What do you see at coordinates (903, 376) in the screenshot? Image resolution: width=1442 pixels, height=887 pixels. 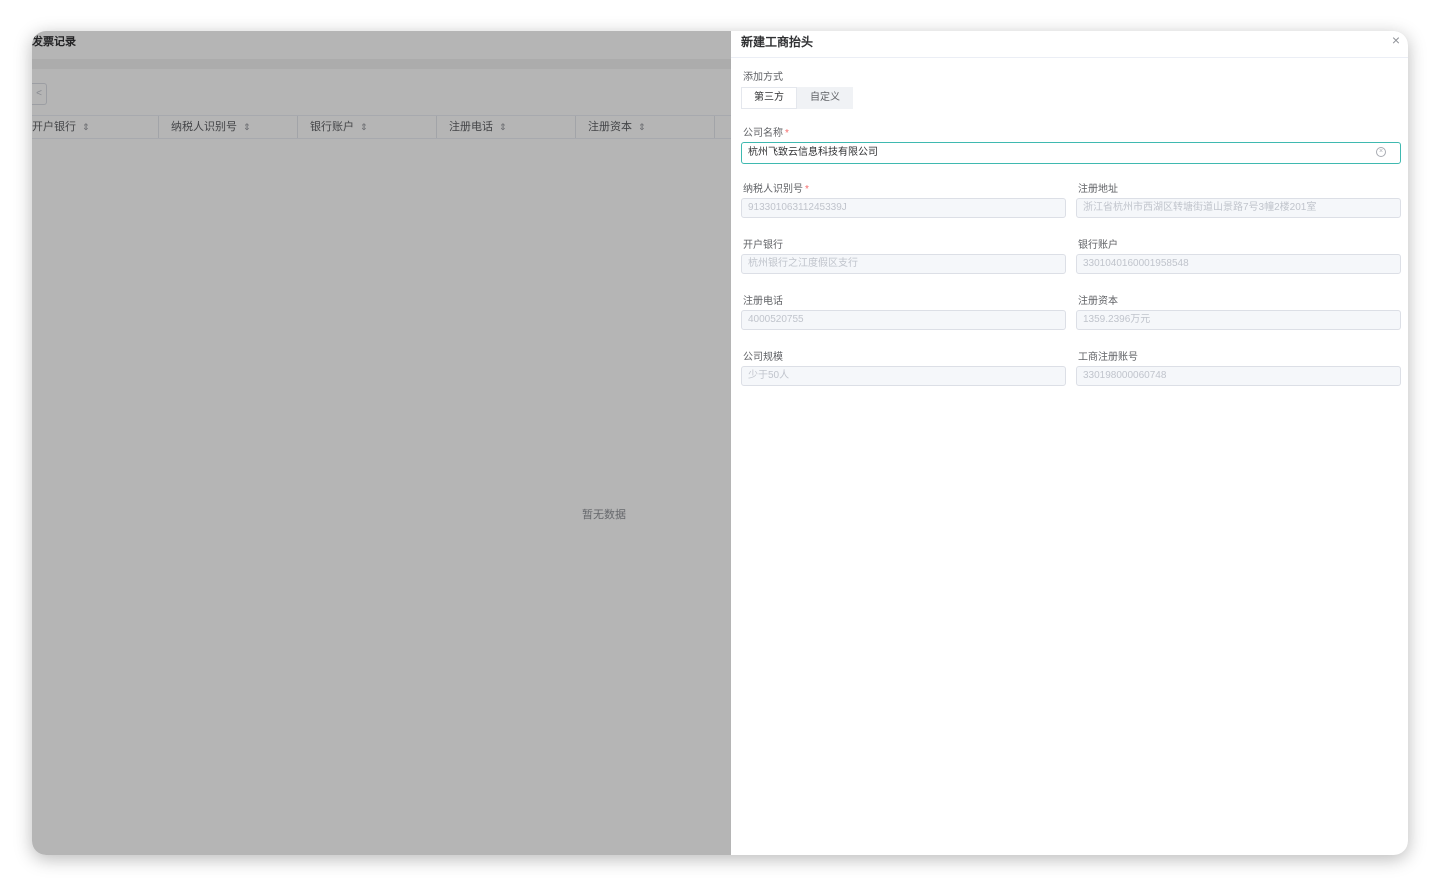 I see `scale-input: 少于50人` at bounding box center [903, 376].